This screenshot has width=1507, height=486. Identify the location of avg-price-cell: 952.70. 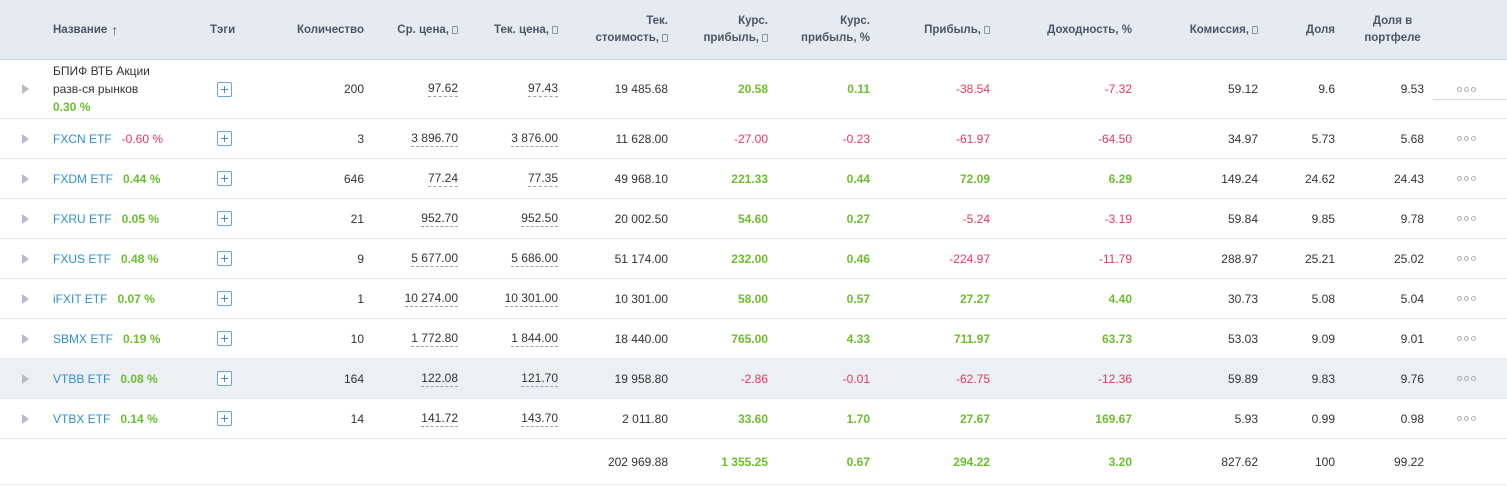
(414, 218).